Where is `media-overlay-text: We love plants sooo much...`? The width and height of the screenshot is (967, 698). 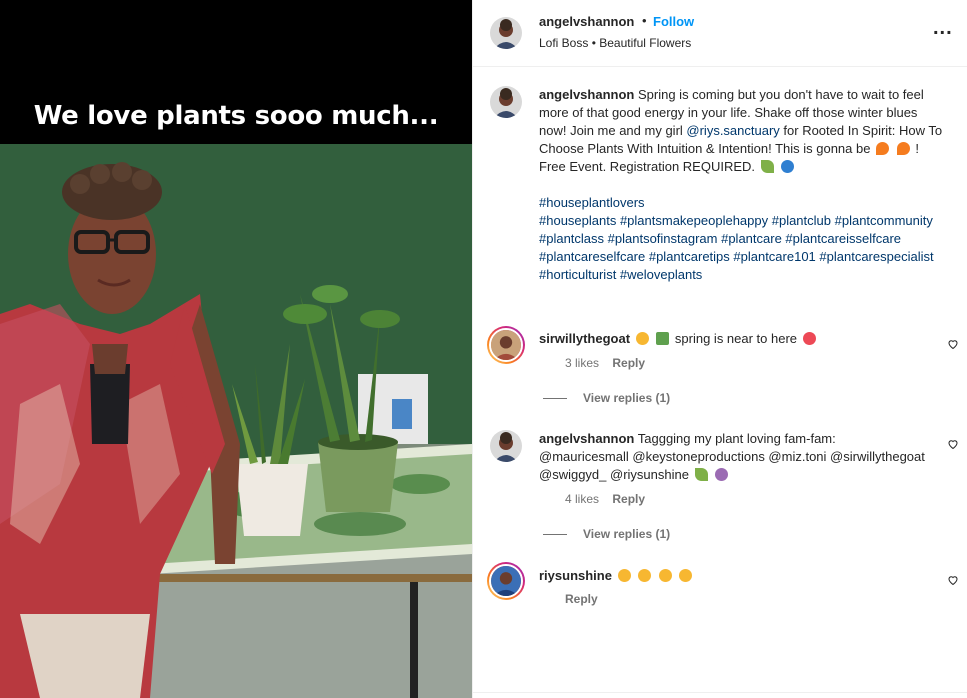
media-overlay-text: We love plants sooo much... is located at coordinates (236, 116).